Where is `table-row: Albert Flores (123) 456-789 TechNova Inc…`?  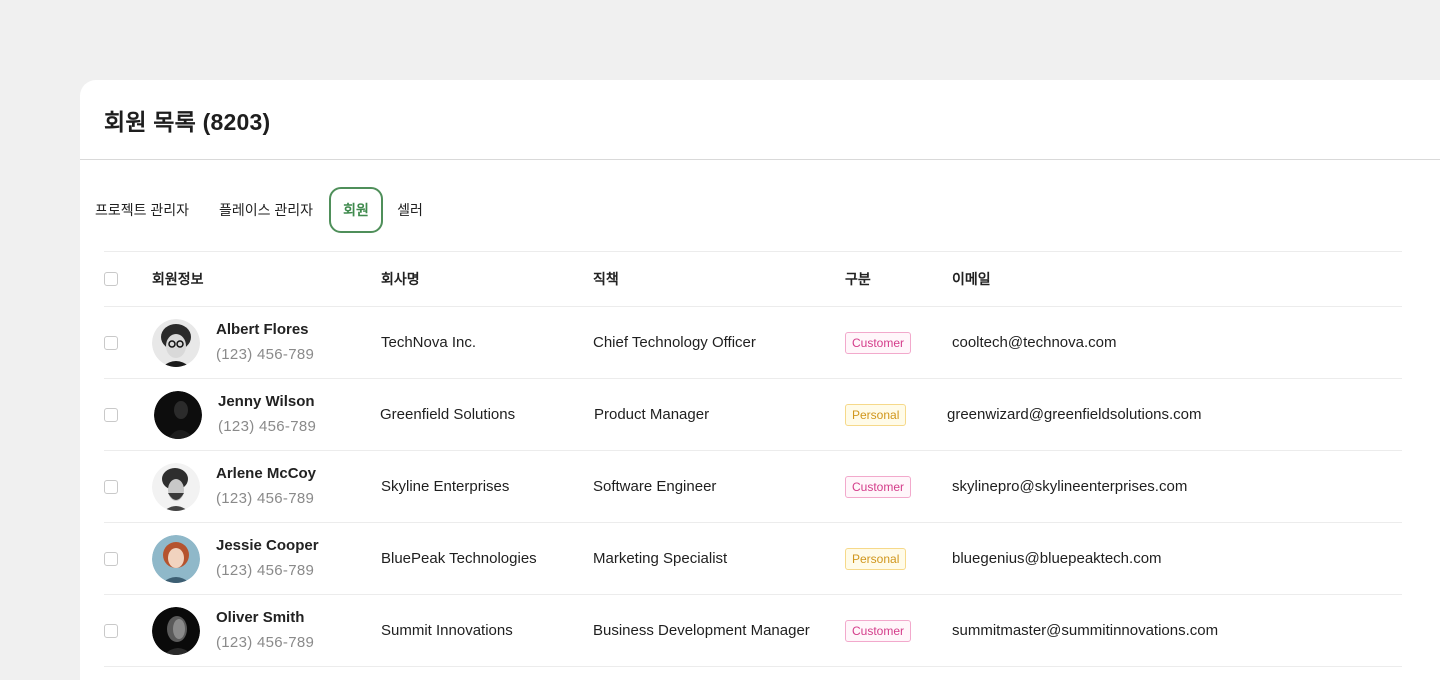
table-row: Albert Flores (123) 456-789 TechNova Inc… is located at coordinates (753, 343).